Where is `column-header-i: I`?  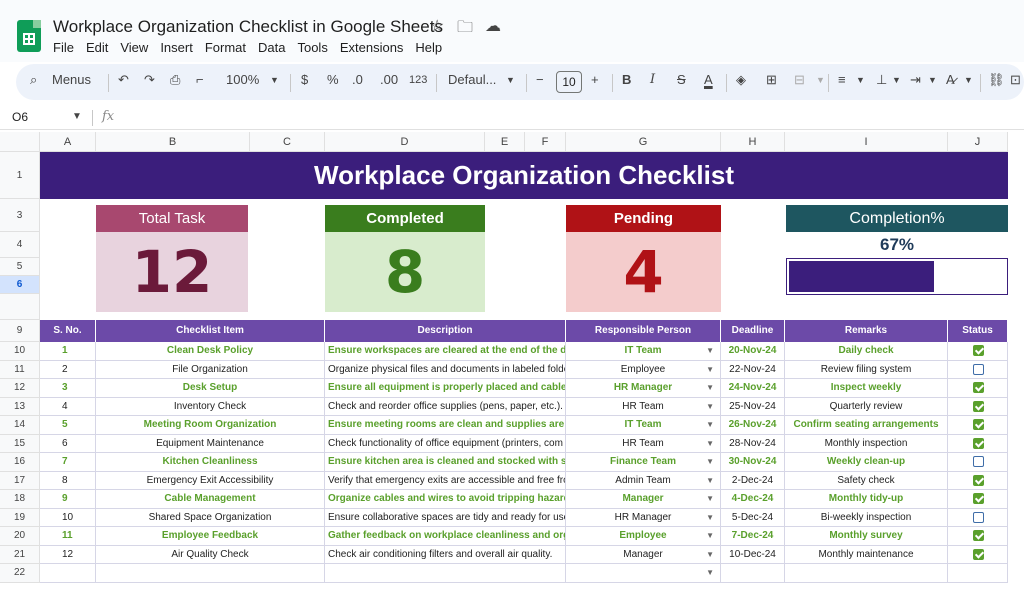
column-header-i: I is located at coordinates (866, 142).